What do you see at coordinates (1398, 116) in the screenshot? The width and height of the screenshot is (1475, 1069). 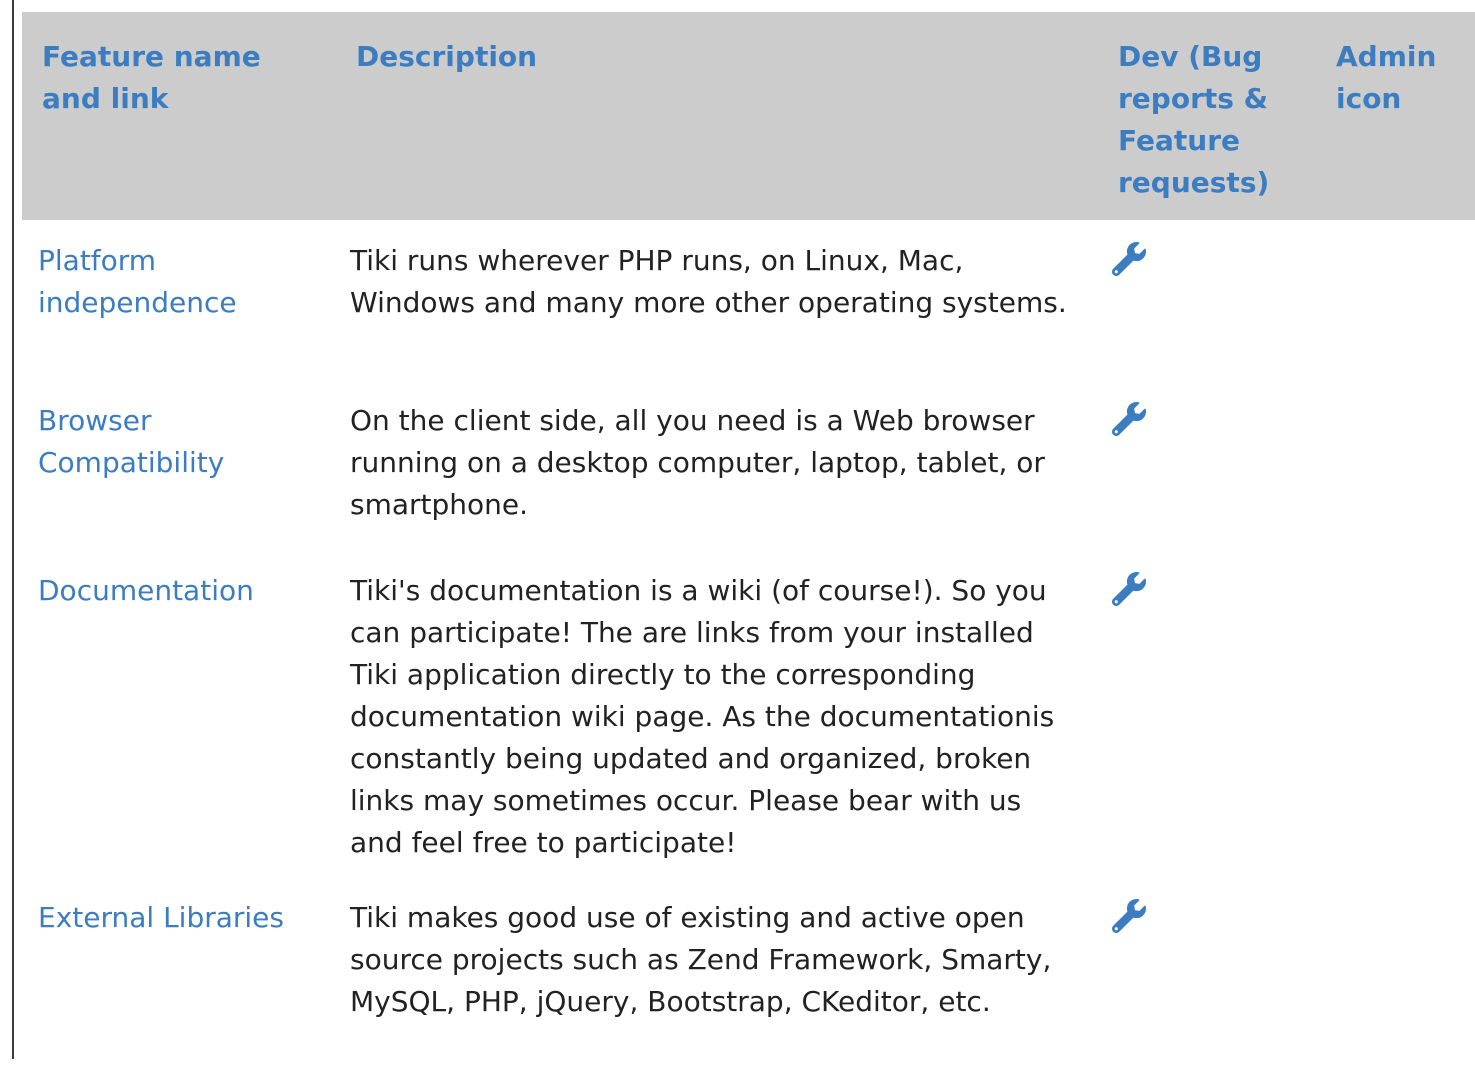 I see `header-admin-icon: Admin icon` at bounding box center [1398, 116].